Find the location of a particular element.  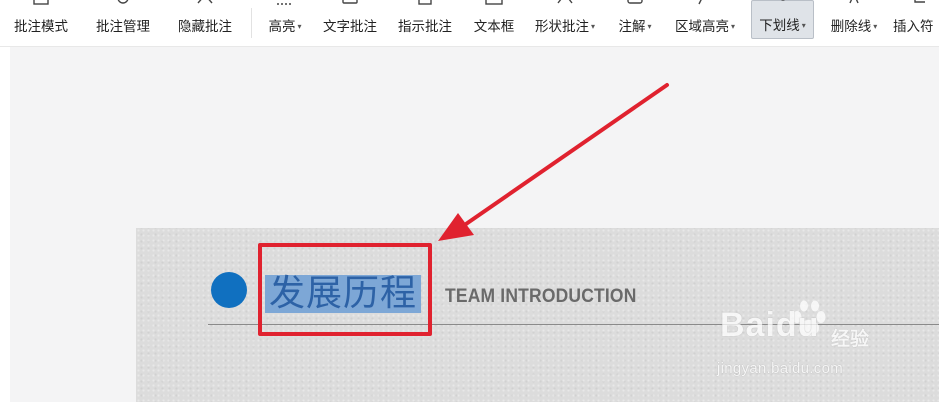

comment-button: 注解 ▾ is located at coordinates (635, 21).